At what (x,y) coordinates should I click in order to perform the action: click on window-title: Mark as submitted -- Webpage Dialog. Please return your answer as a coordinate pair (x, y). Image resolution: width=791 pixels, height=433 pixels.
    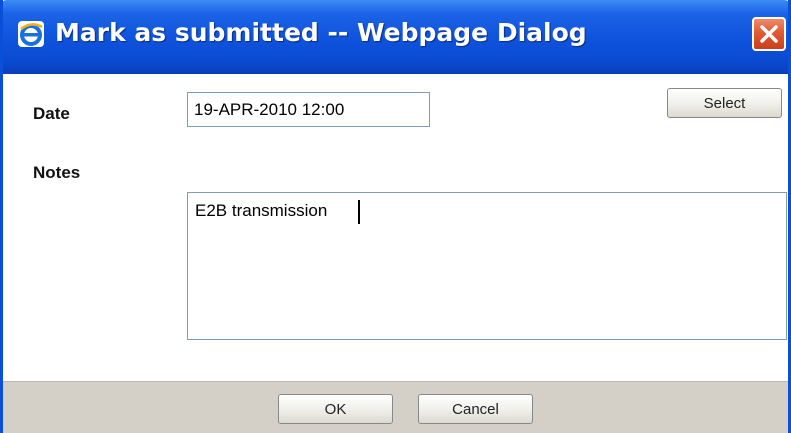
    Looking at the image, I should click on (321, 32).